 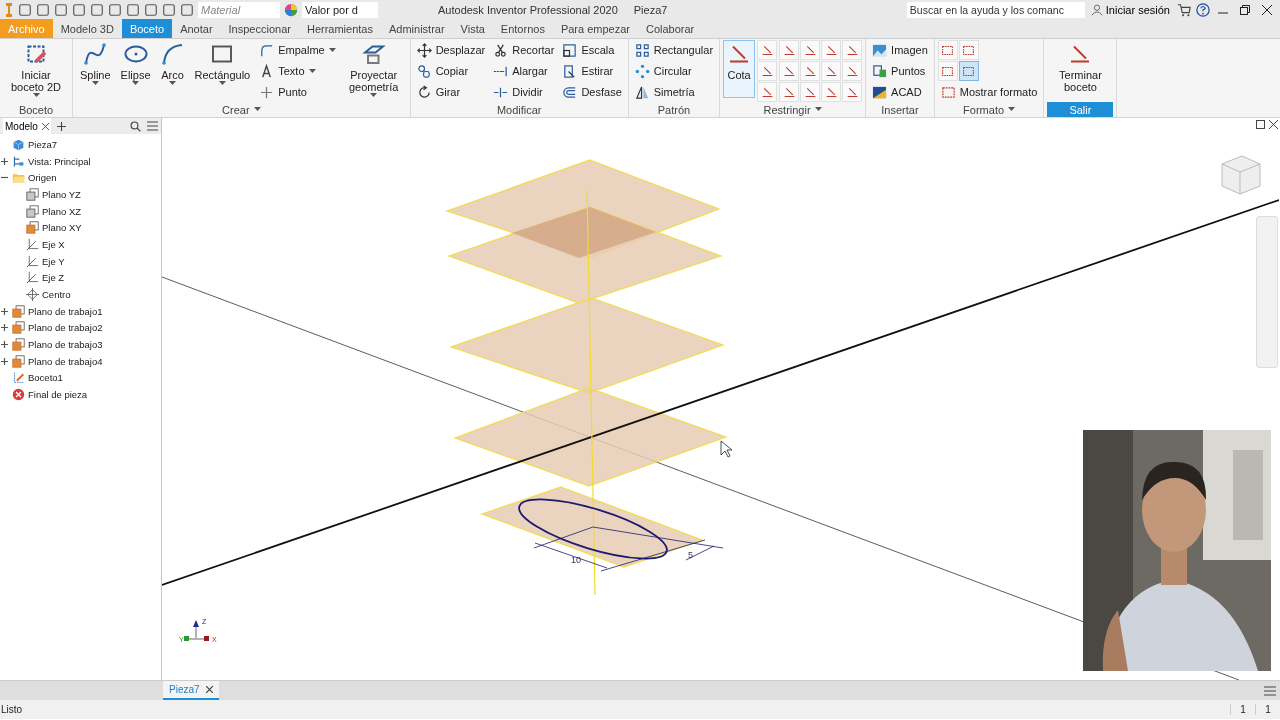 I want to click on tree-item: Vista: Principal, so click(x=59, y=161).